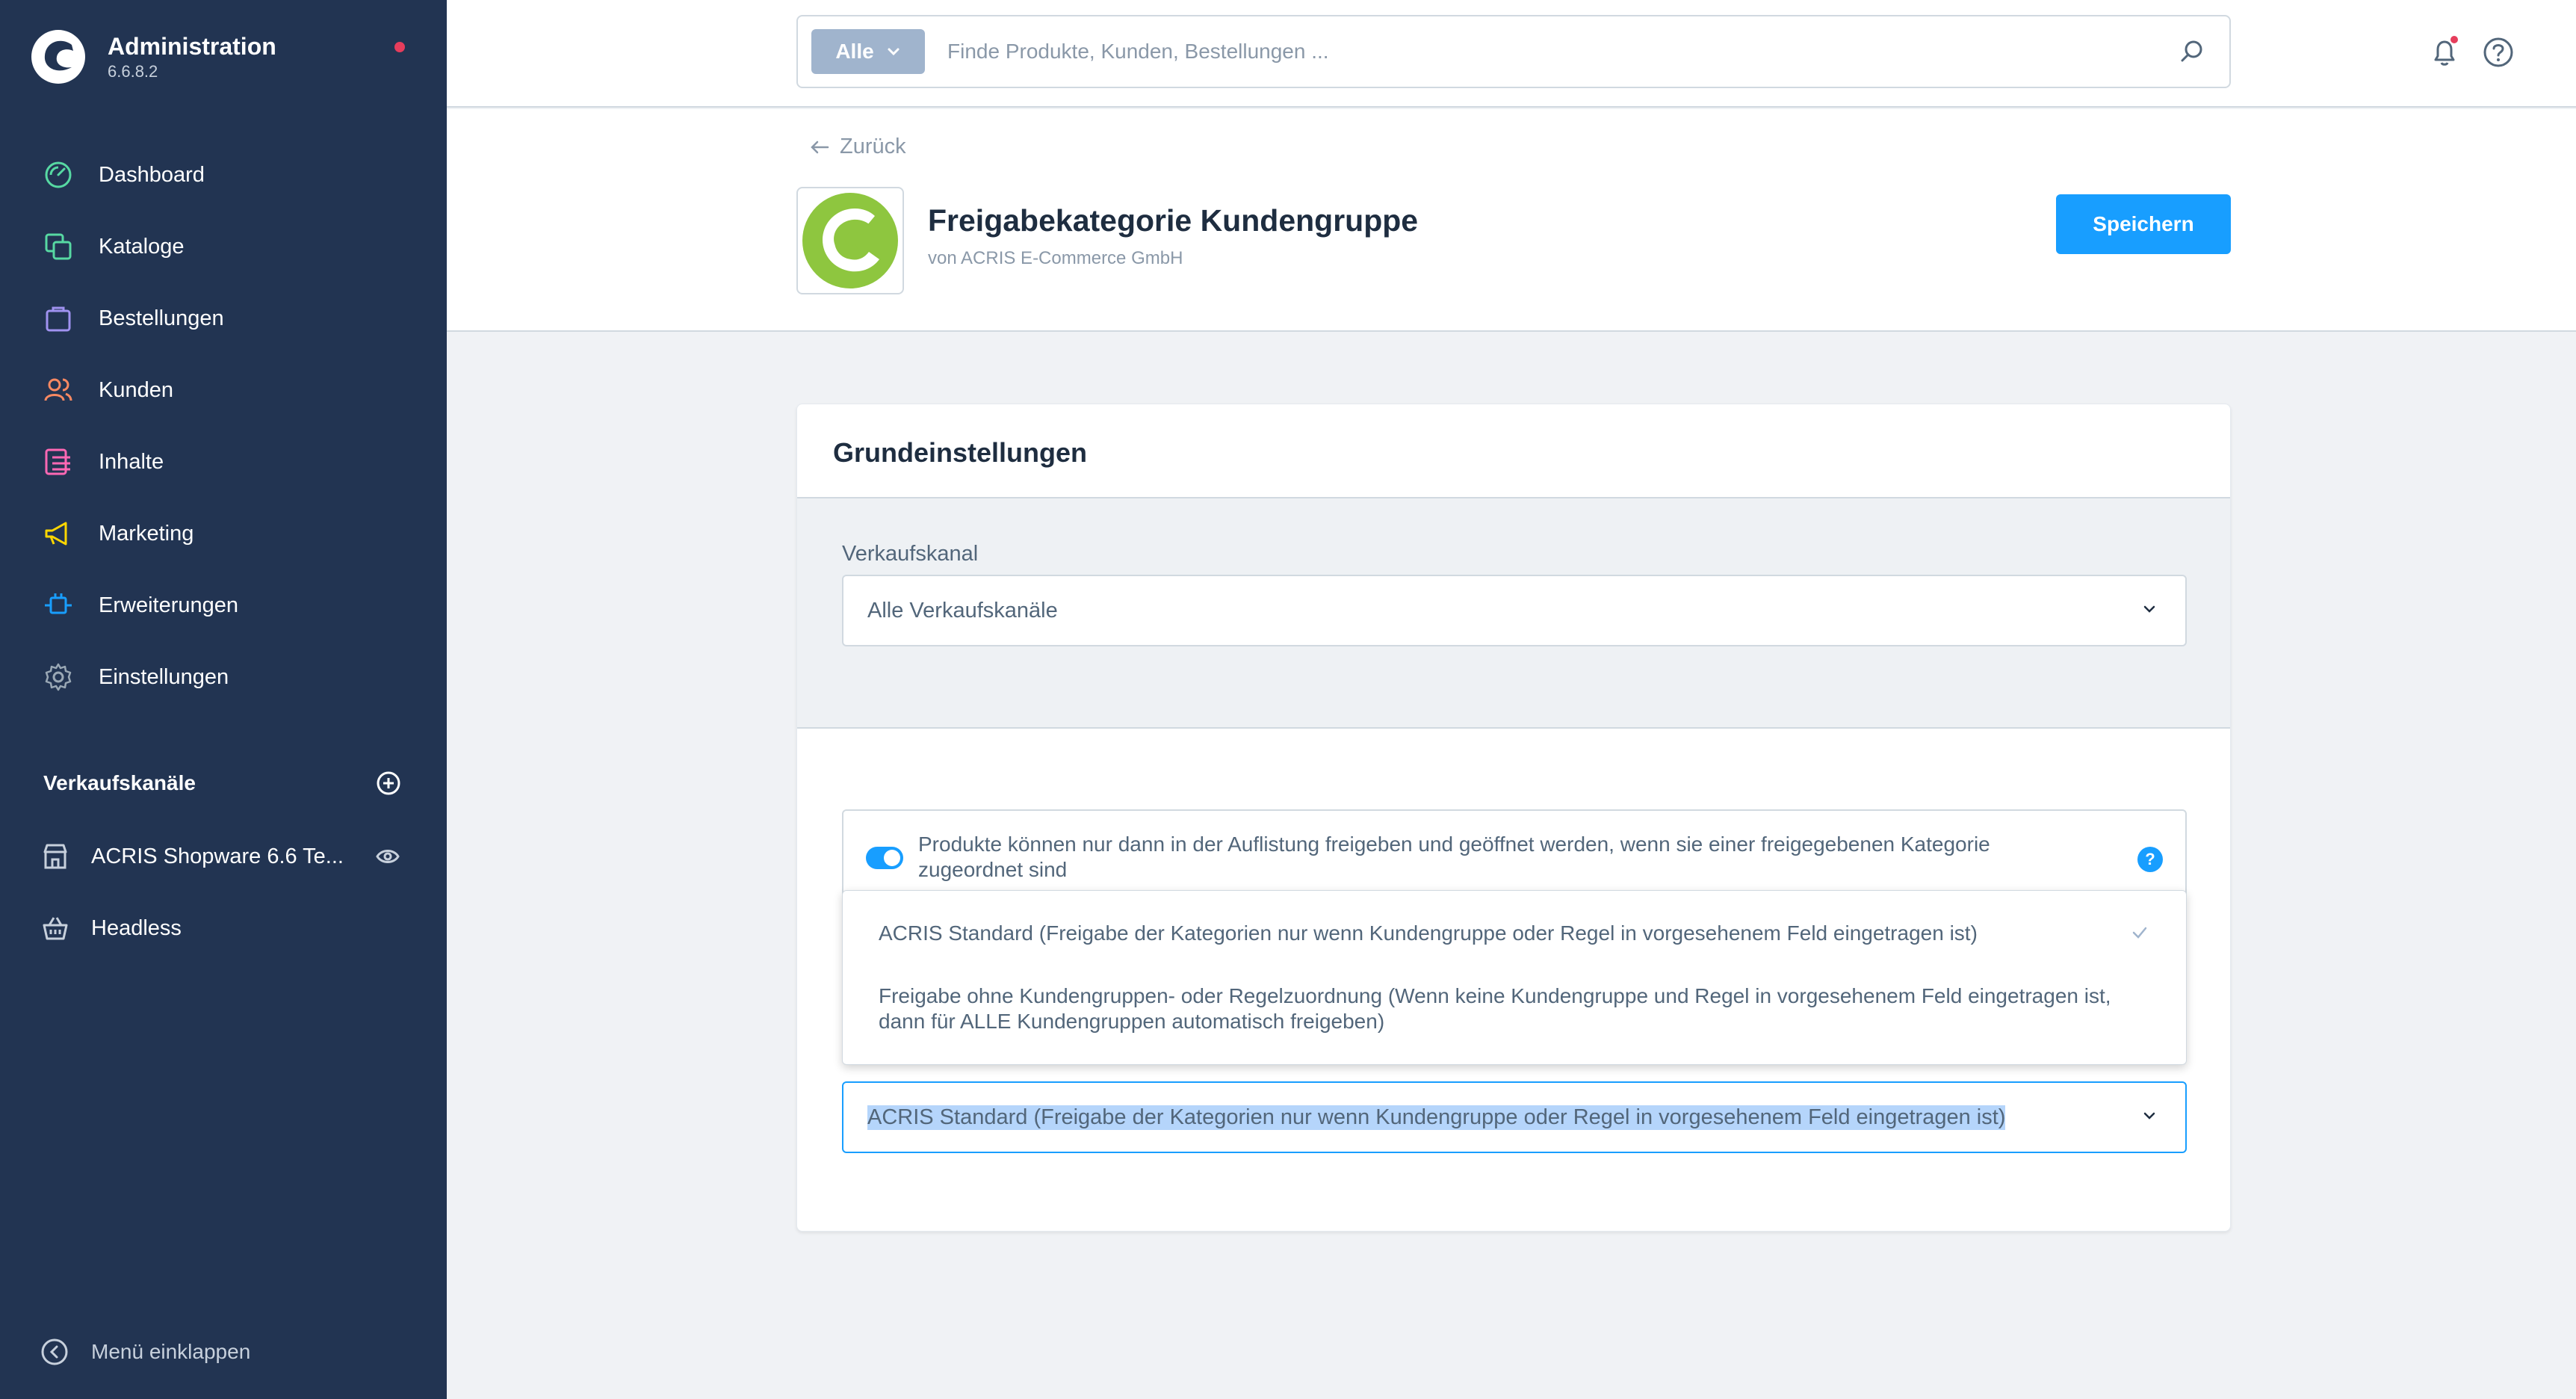 The height and width of the screenshot is (1399, 2576). I want to click on sales-channel-select: Alle Verkaufskanäle, so click(1514, 610).